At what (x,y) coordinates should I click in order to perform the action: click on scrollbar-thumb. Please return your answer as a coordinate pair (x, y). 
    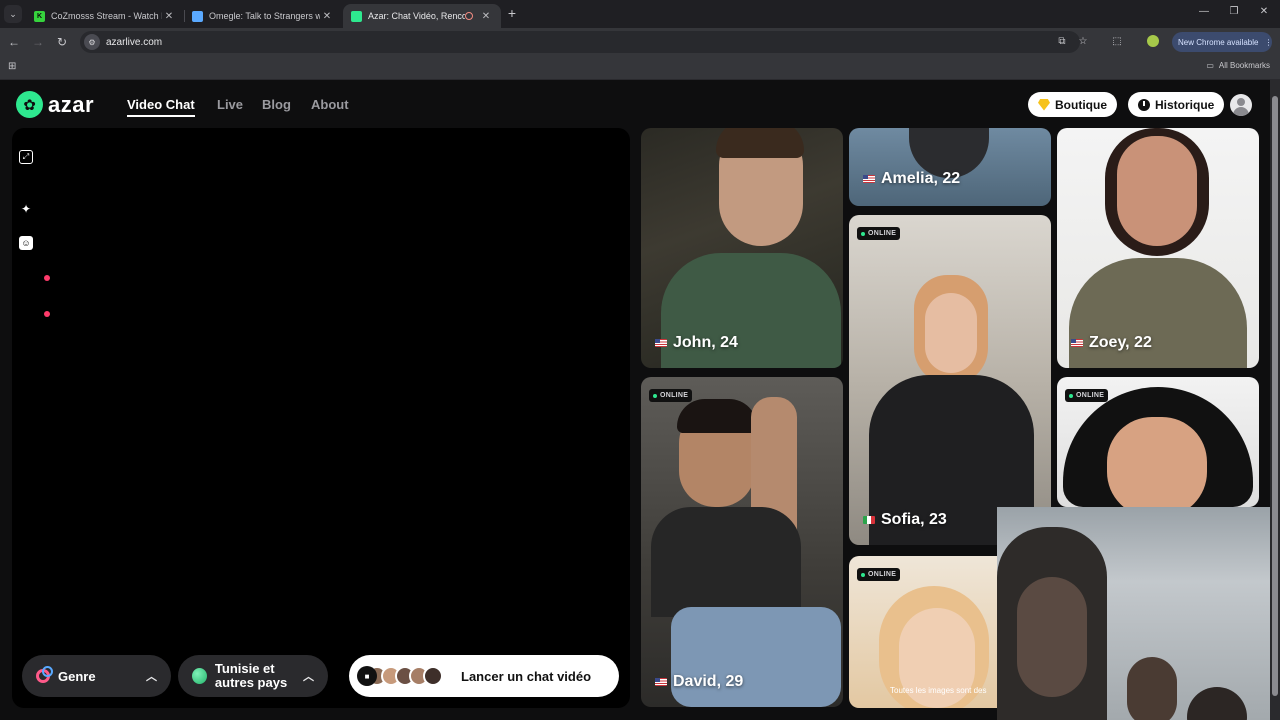
    Looking at the image, I should click on (1275, 396).